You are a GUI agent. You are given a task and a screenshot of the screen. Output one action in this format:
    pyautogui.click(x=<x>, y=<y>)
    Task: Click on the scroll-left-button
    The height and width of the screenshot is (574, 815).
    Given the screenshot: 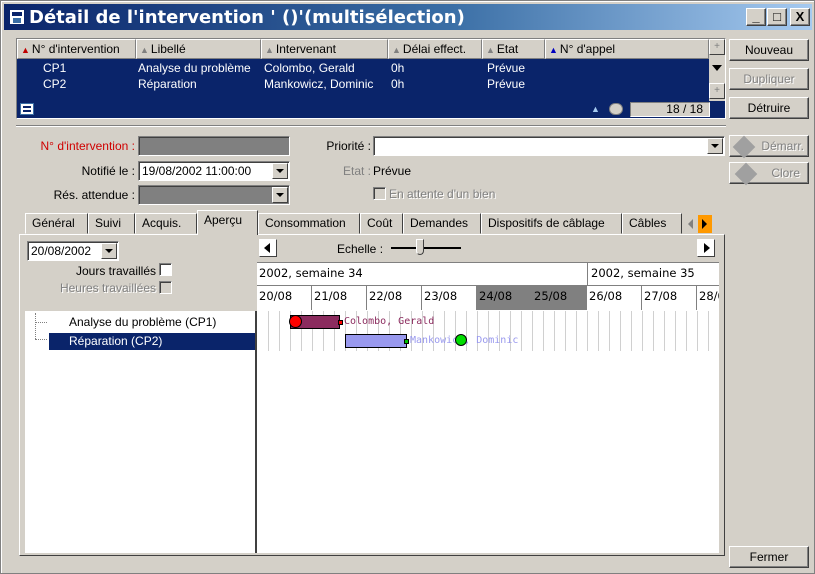 What is the action you would take?
    pyautogui.click(x=268, y=248)
    